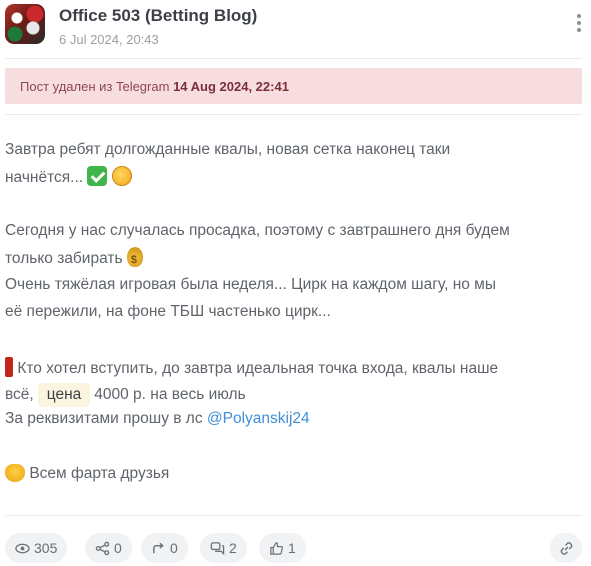 Image resolution: width=591 pixels, height=566 pixels. What do you see at coordinates (74, 258) in the screenshot?
I see `post-text-line: только забирать` at bounding box center [74, 258].